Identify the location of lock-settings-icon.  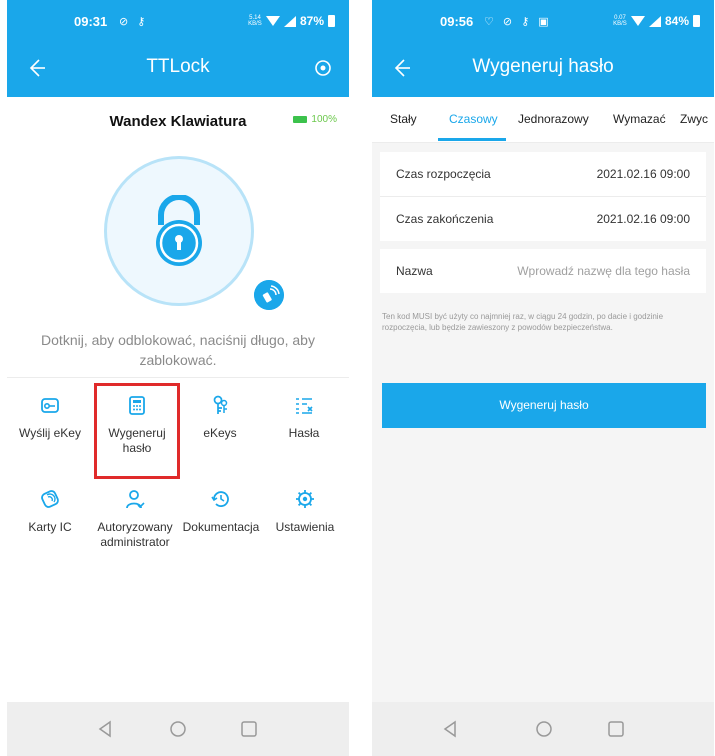
(323, 68).